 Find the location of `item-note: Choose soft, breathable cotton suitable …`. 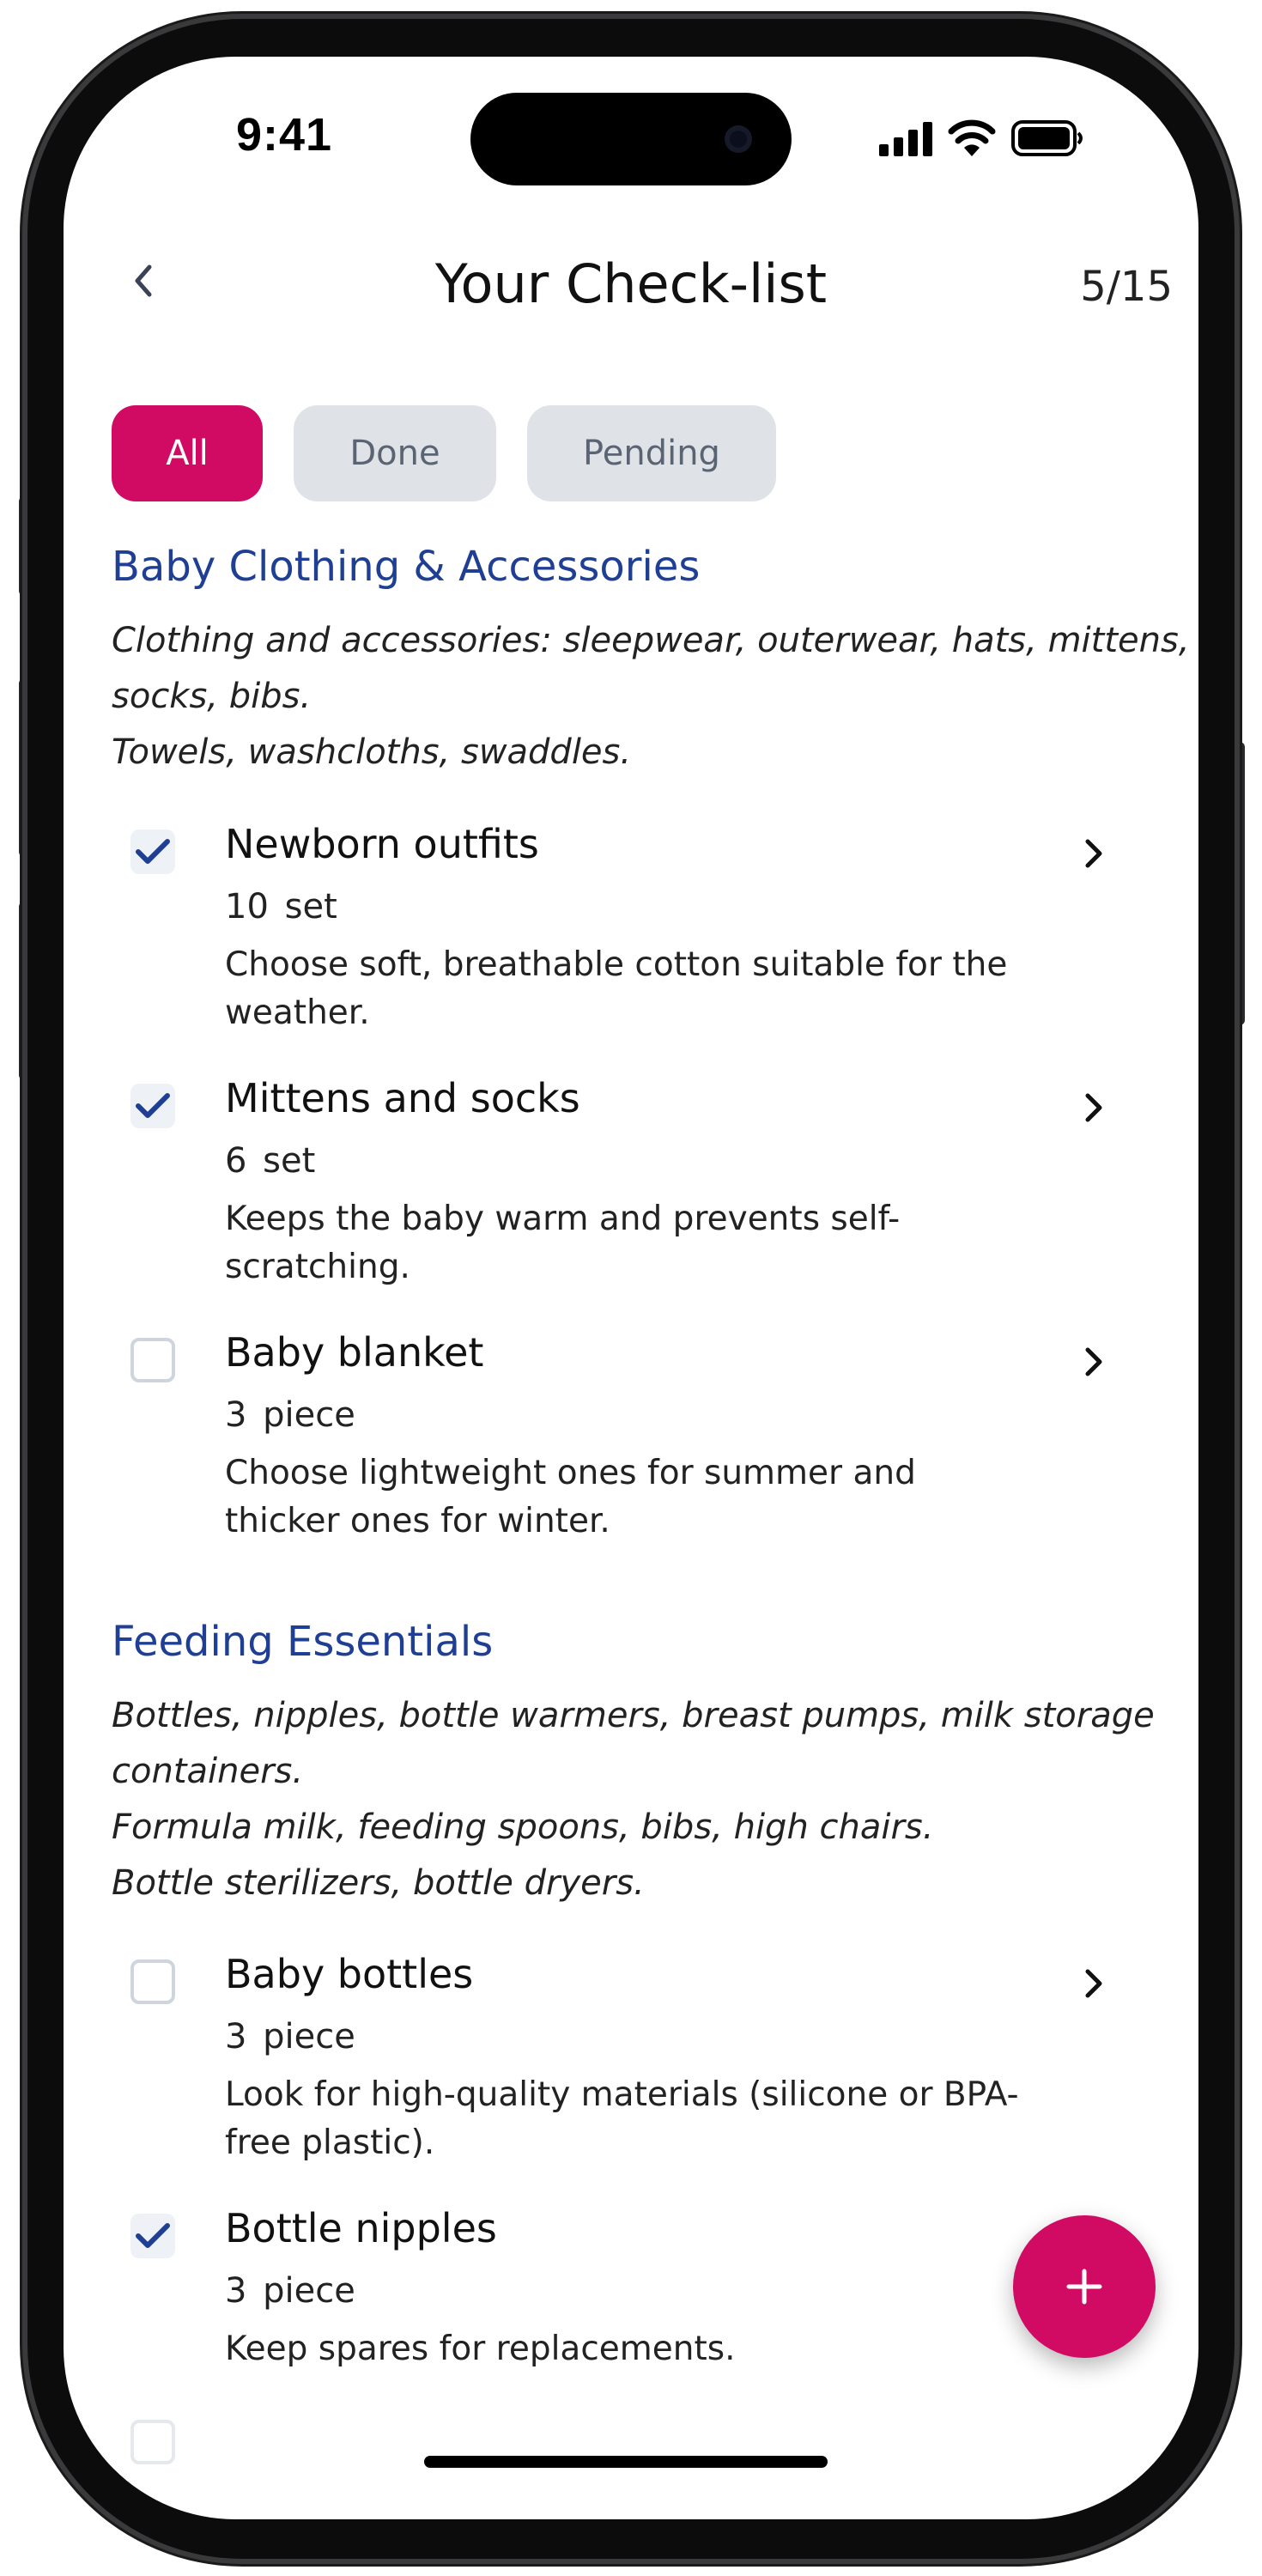

item-note: Choose soft, breathable cotton suitable … is located at coordinates (616, 988).